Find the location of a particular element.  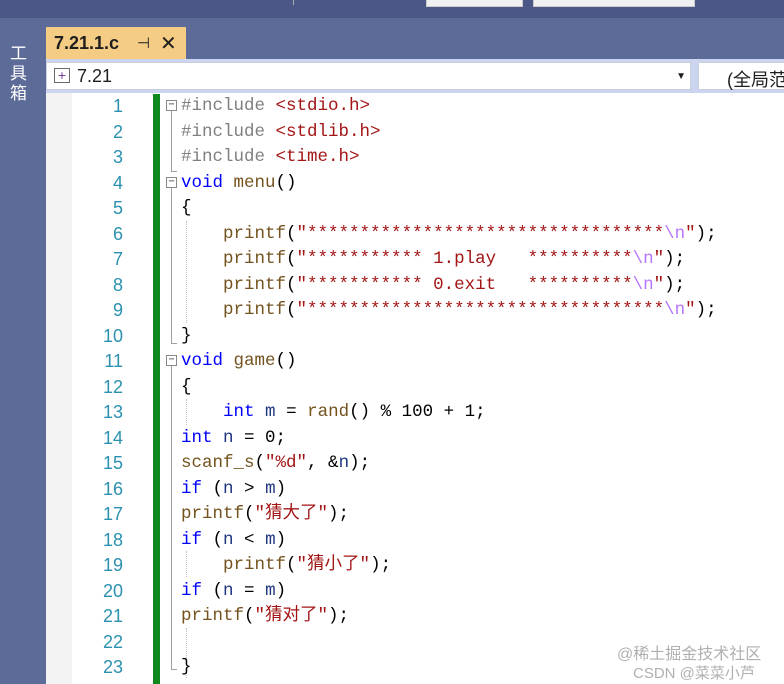

code-line: 20 if (n = m) is located at coordinates (415, 592).